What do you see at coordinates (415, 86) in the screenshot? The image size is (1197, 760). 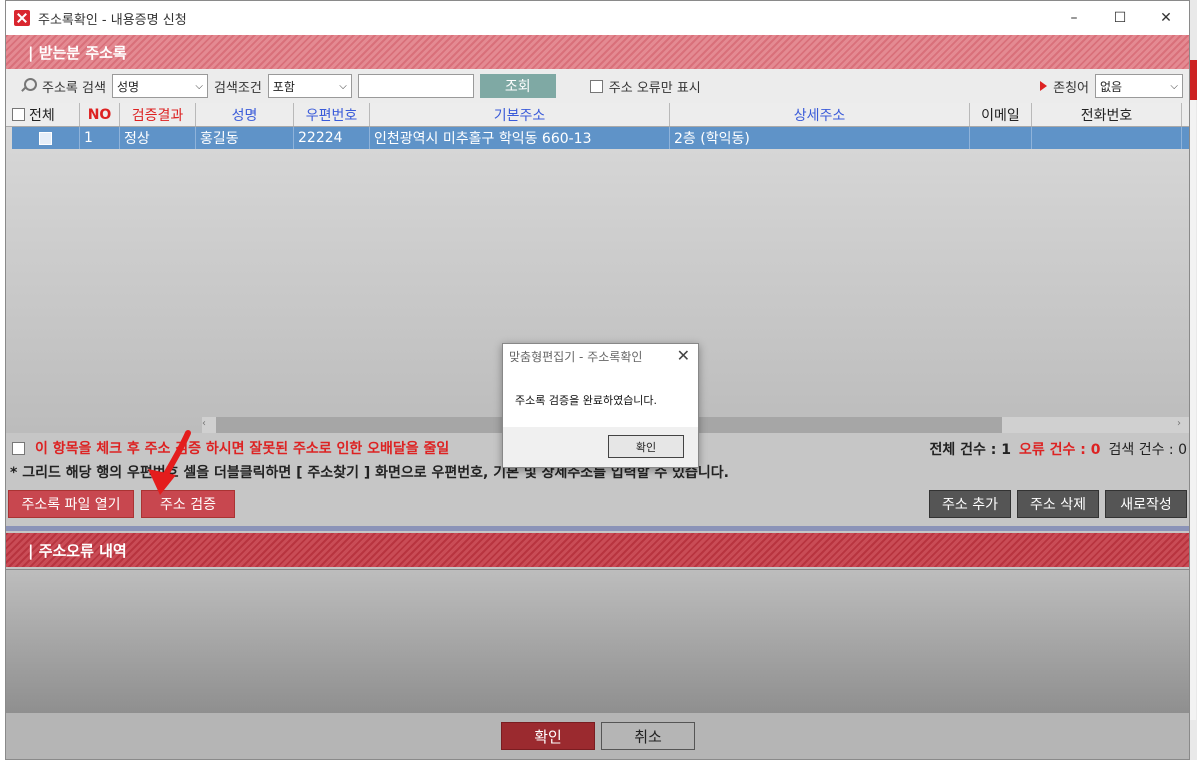 I see `search-input` at bounding box center [415, 86].